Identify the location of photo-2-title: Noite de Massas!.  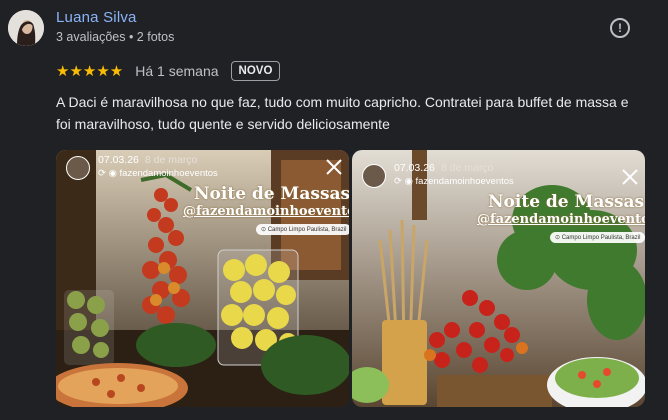
(566, 202).